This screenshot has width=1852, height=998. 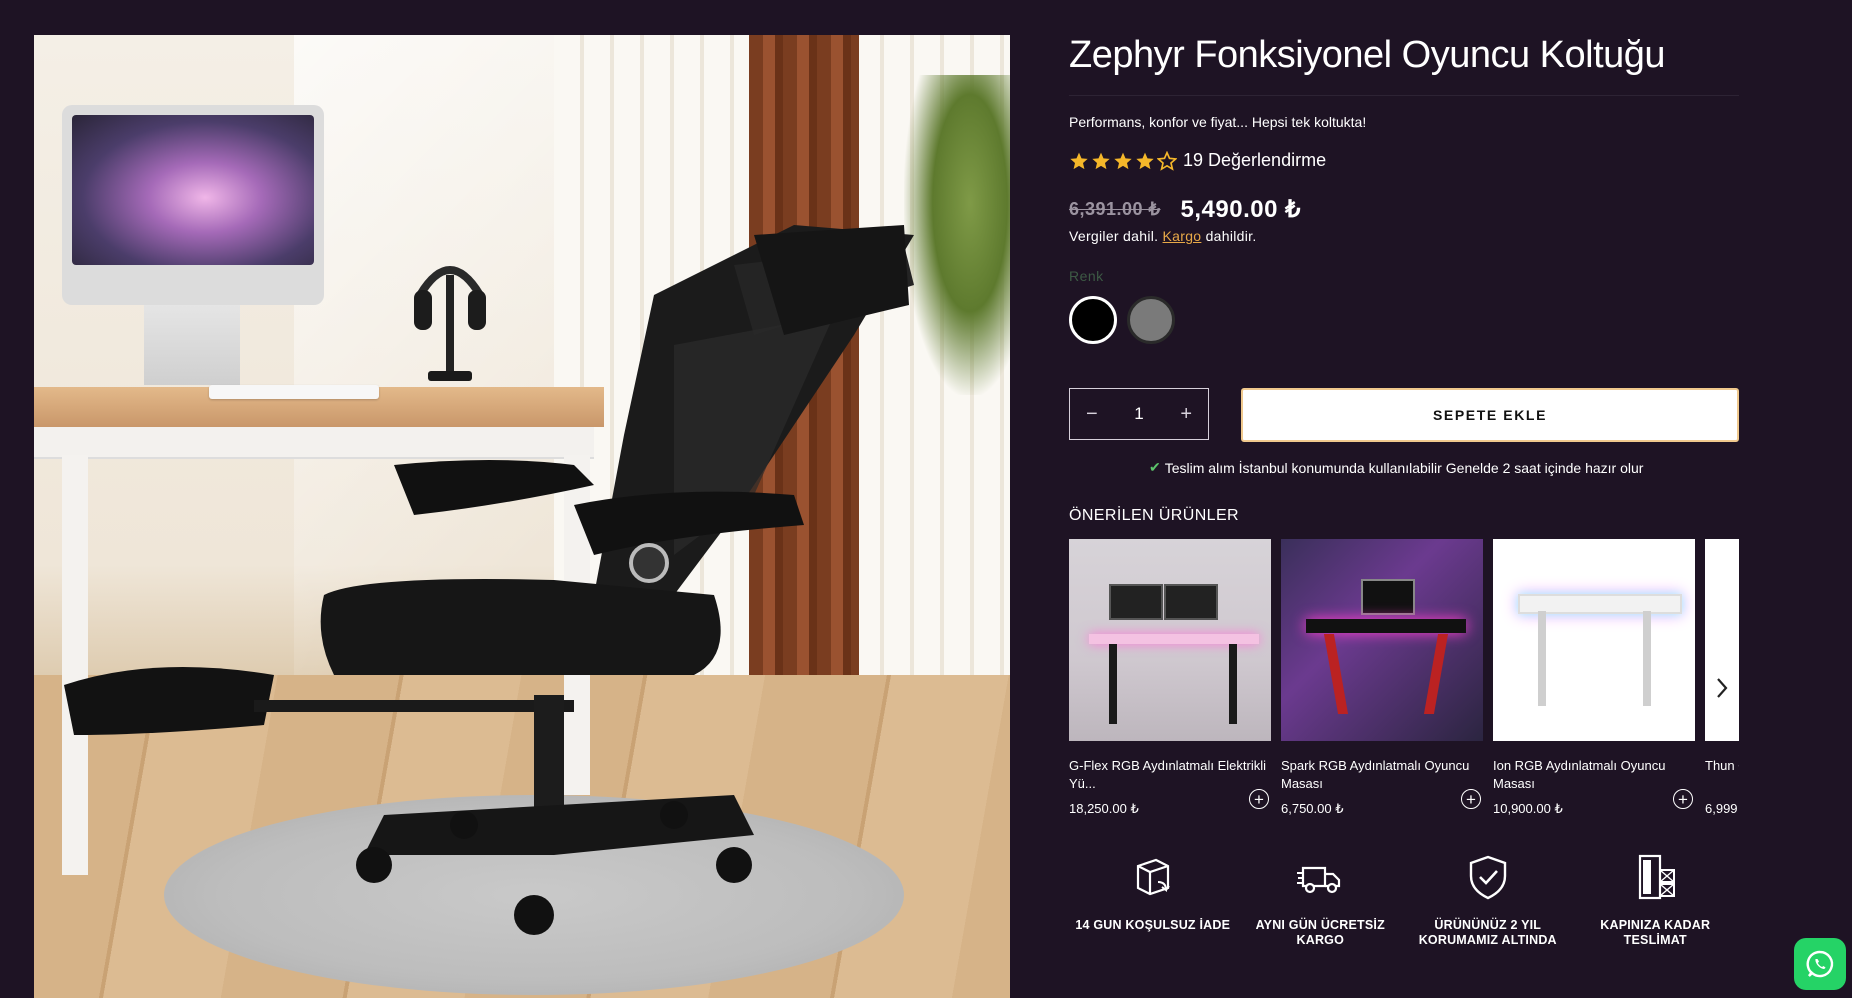 What do you see at coordinates (1404, 95) in the screenshot?
I see `title-divider` at bounding box center [1404, 95].